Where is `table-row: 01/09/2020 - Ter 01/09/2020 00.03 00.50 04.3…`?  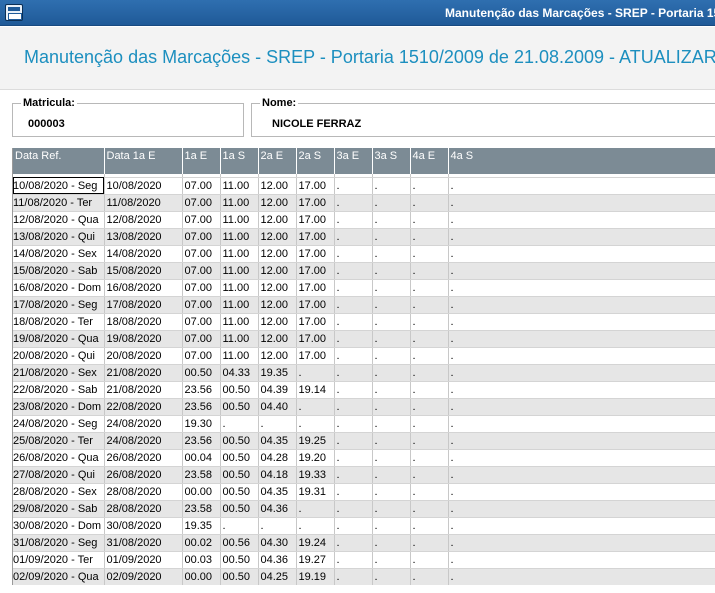
table-row: 01/09/2020 - Ter 01/09/2020 00.03 00.50 04.3… is located at coordinates (364, 560).